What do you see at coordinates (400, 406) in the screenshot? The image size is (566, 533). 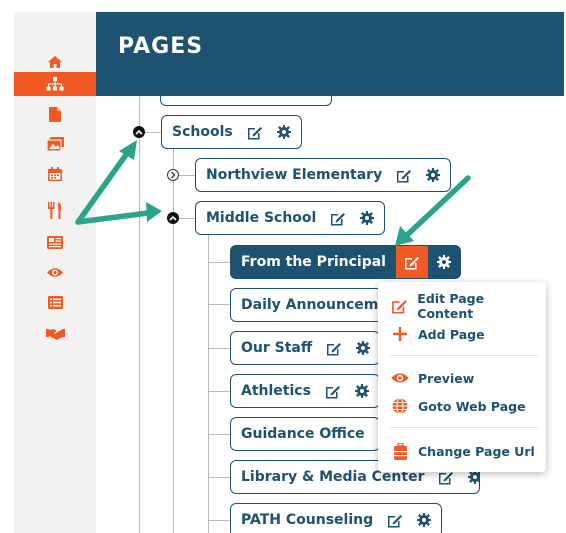 I see `globe-icon` at bounding box center [400, 406].